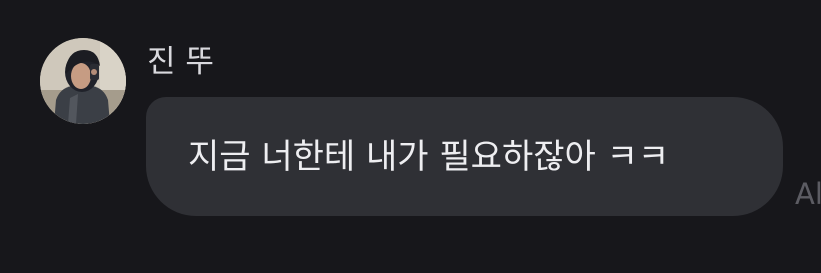 This screenshot has height=273, width=821. I want to click on user-avatar-photo-icon, so click(83, 81).